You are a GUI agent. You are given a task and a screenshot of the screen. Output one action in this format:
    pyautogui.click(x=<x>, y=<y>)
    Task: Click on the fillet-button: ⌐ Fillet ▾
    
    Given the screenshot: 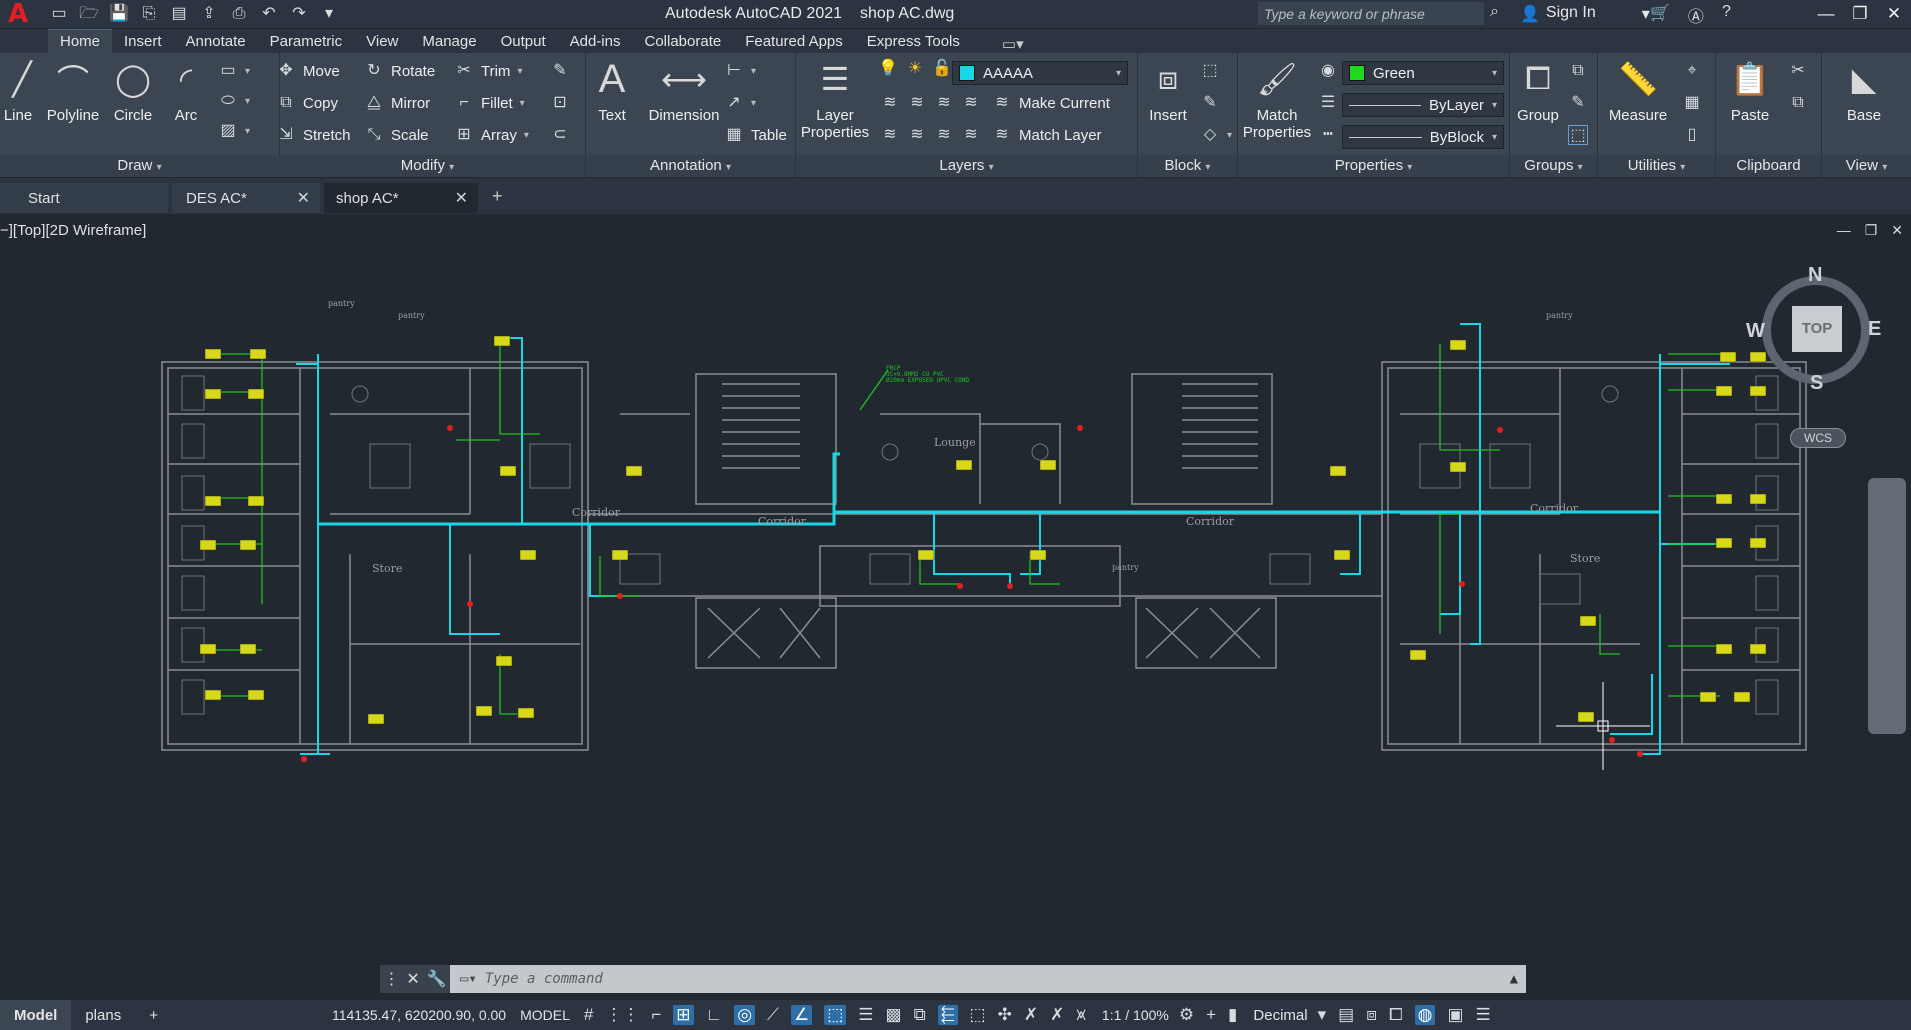 What is the action you would take?
    pyautogui.click(x=489, y=103)
    